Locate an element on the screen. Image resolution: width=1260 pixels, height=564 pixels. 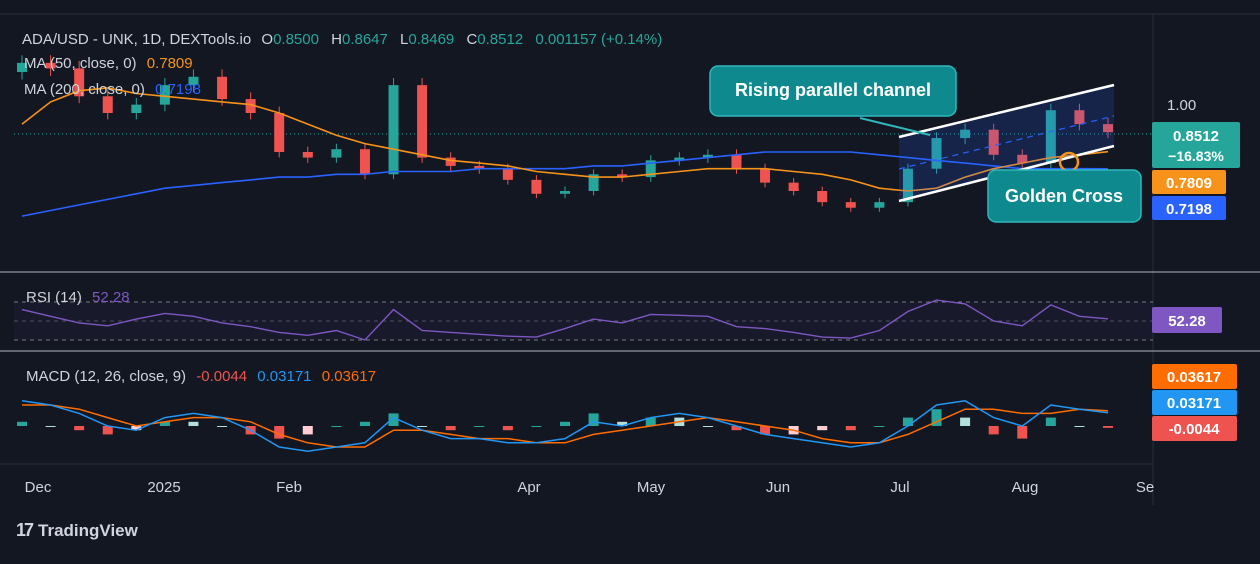
tradingview-logo: 17 TradingView is located at coordinates (77, 530).